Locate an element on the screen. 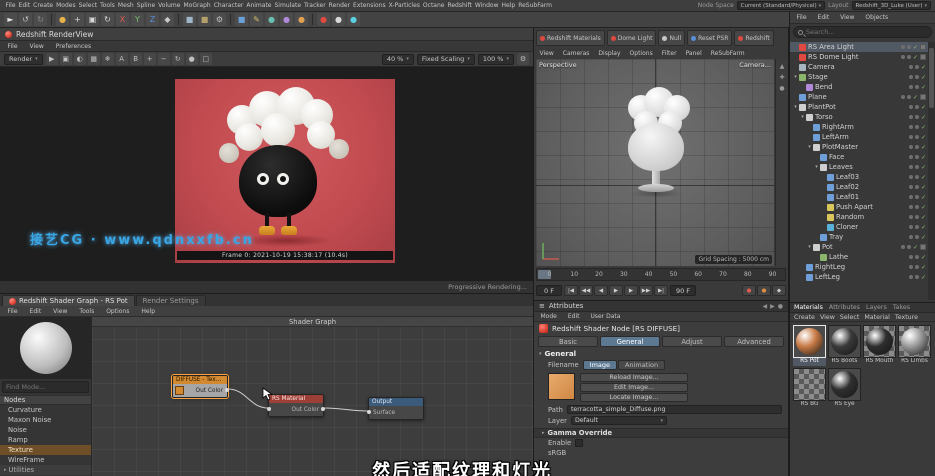  object-row: ▾ Stage ✓ is located at coordinates (859, 77).